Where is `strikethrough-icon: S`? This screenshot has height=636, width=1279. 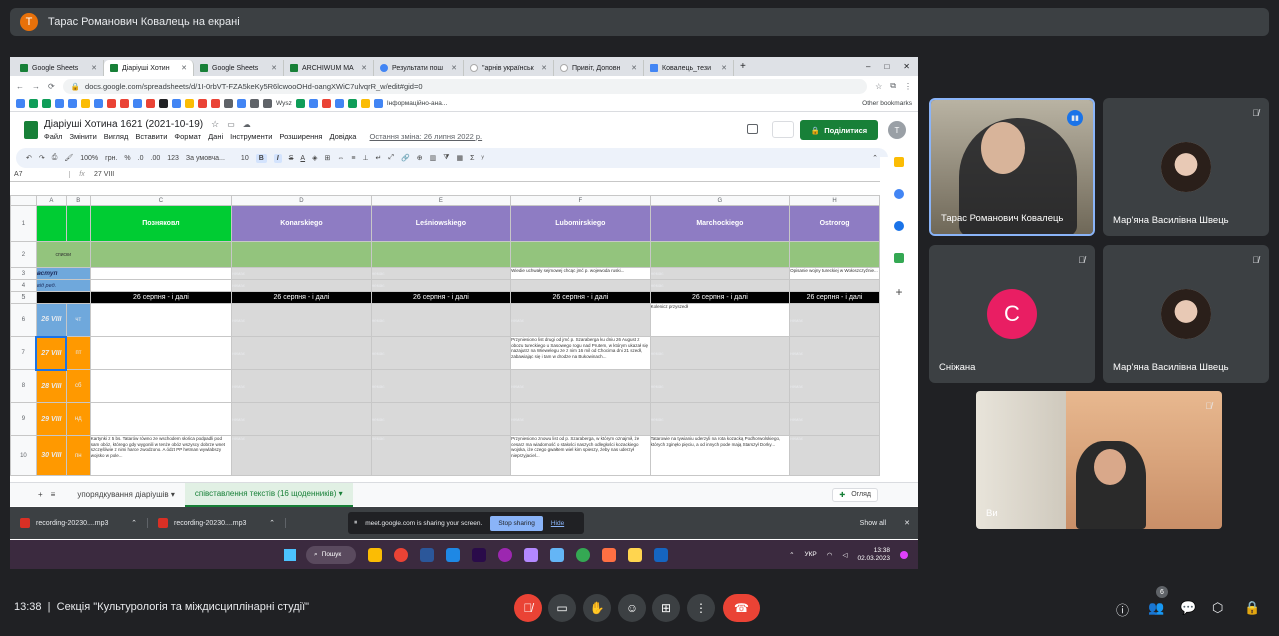
strikethrough-icon: S is located at coordinates (291, 158).